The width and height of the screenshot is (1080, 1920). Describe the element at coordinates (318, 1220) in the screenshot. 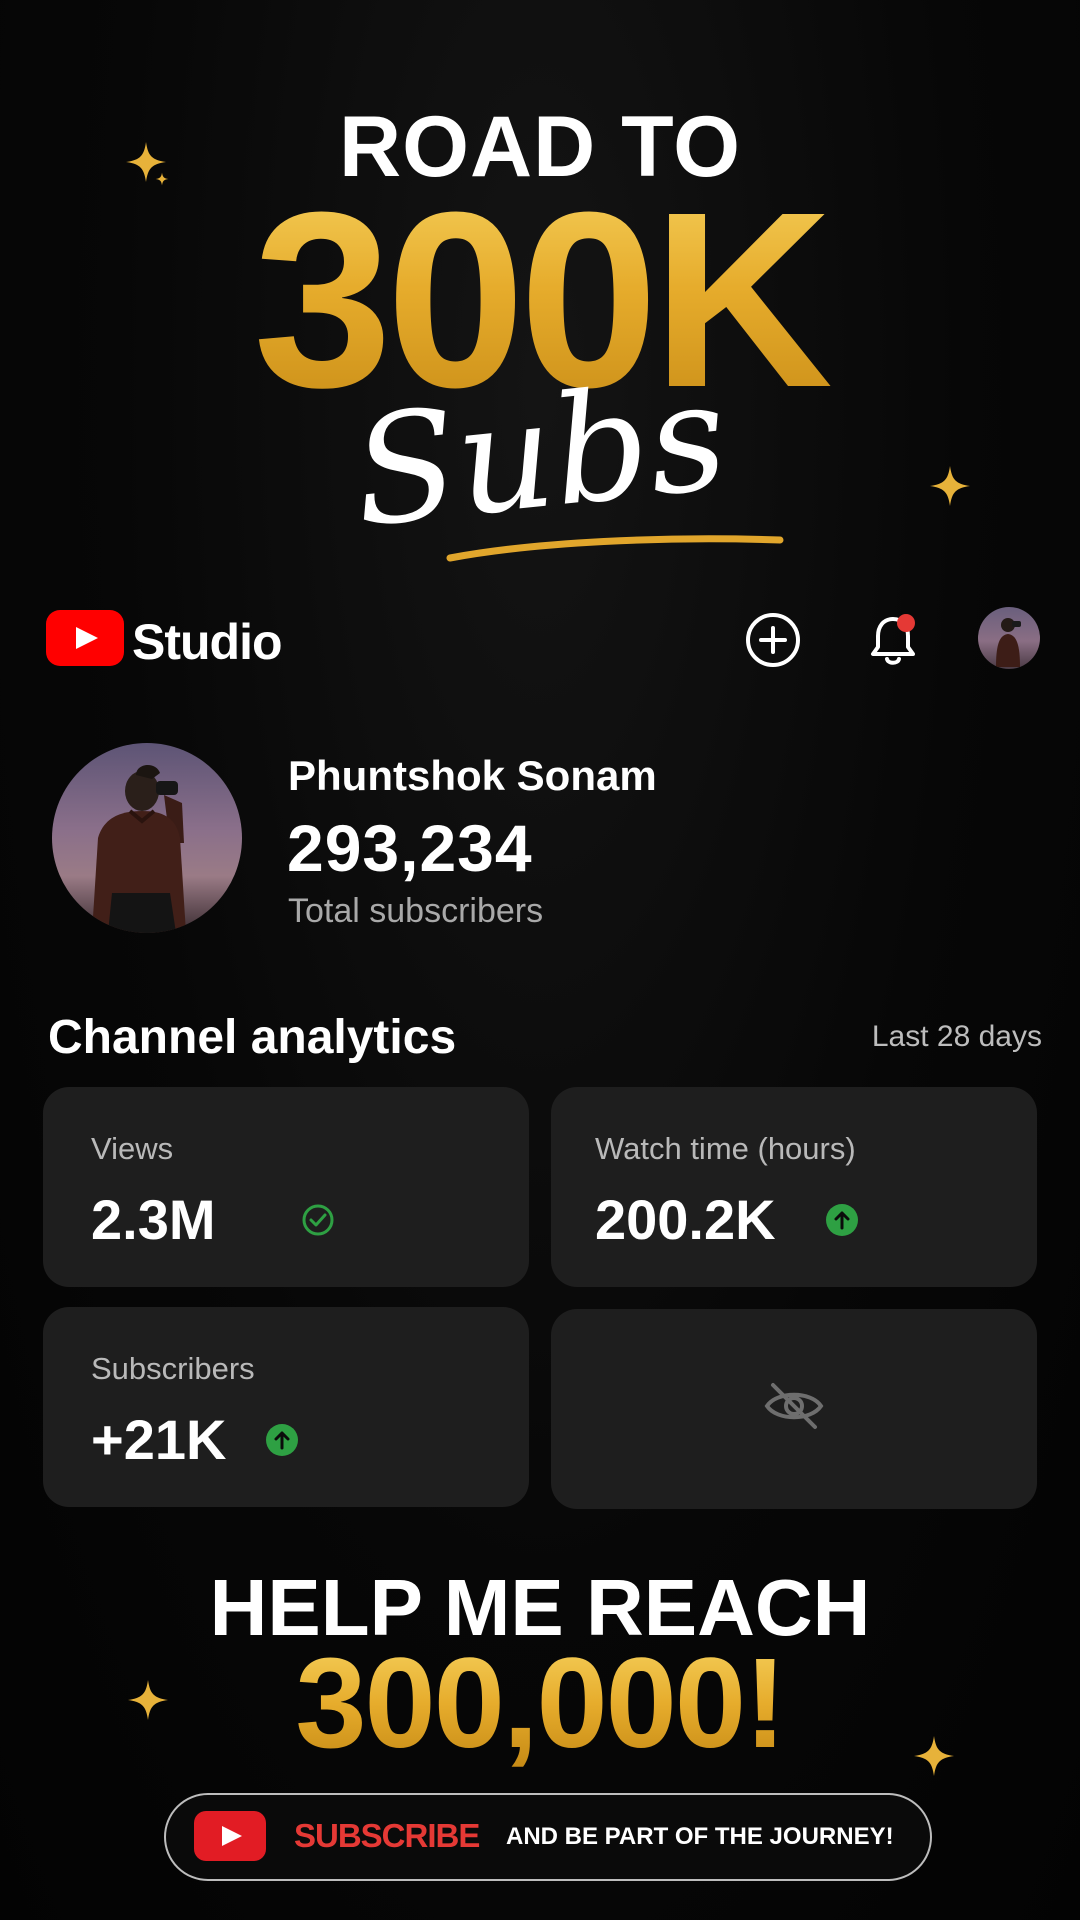

I see `check-circle-icon` at that location.